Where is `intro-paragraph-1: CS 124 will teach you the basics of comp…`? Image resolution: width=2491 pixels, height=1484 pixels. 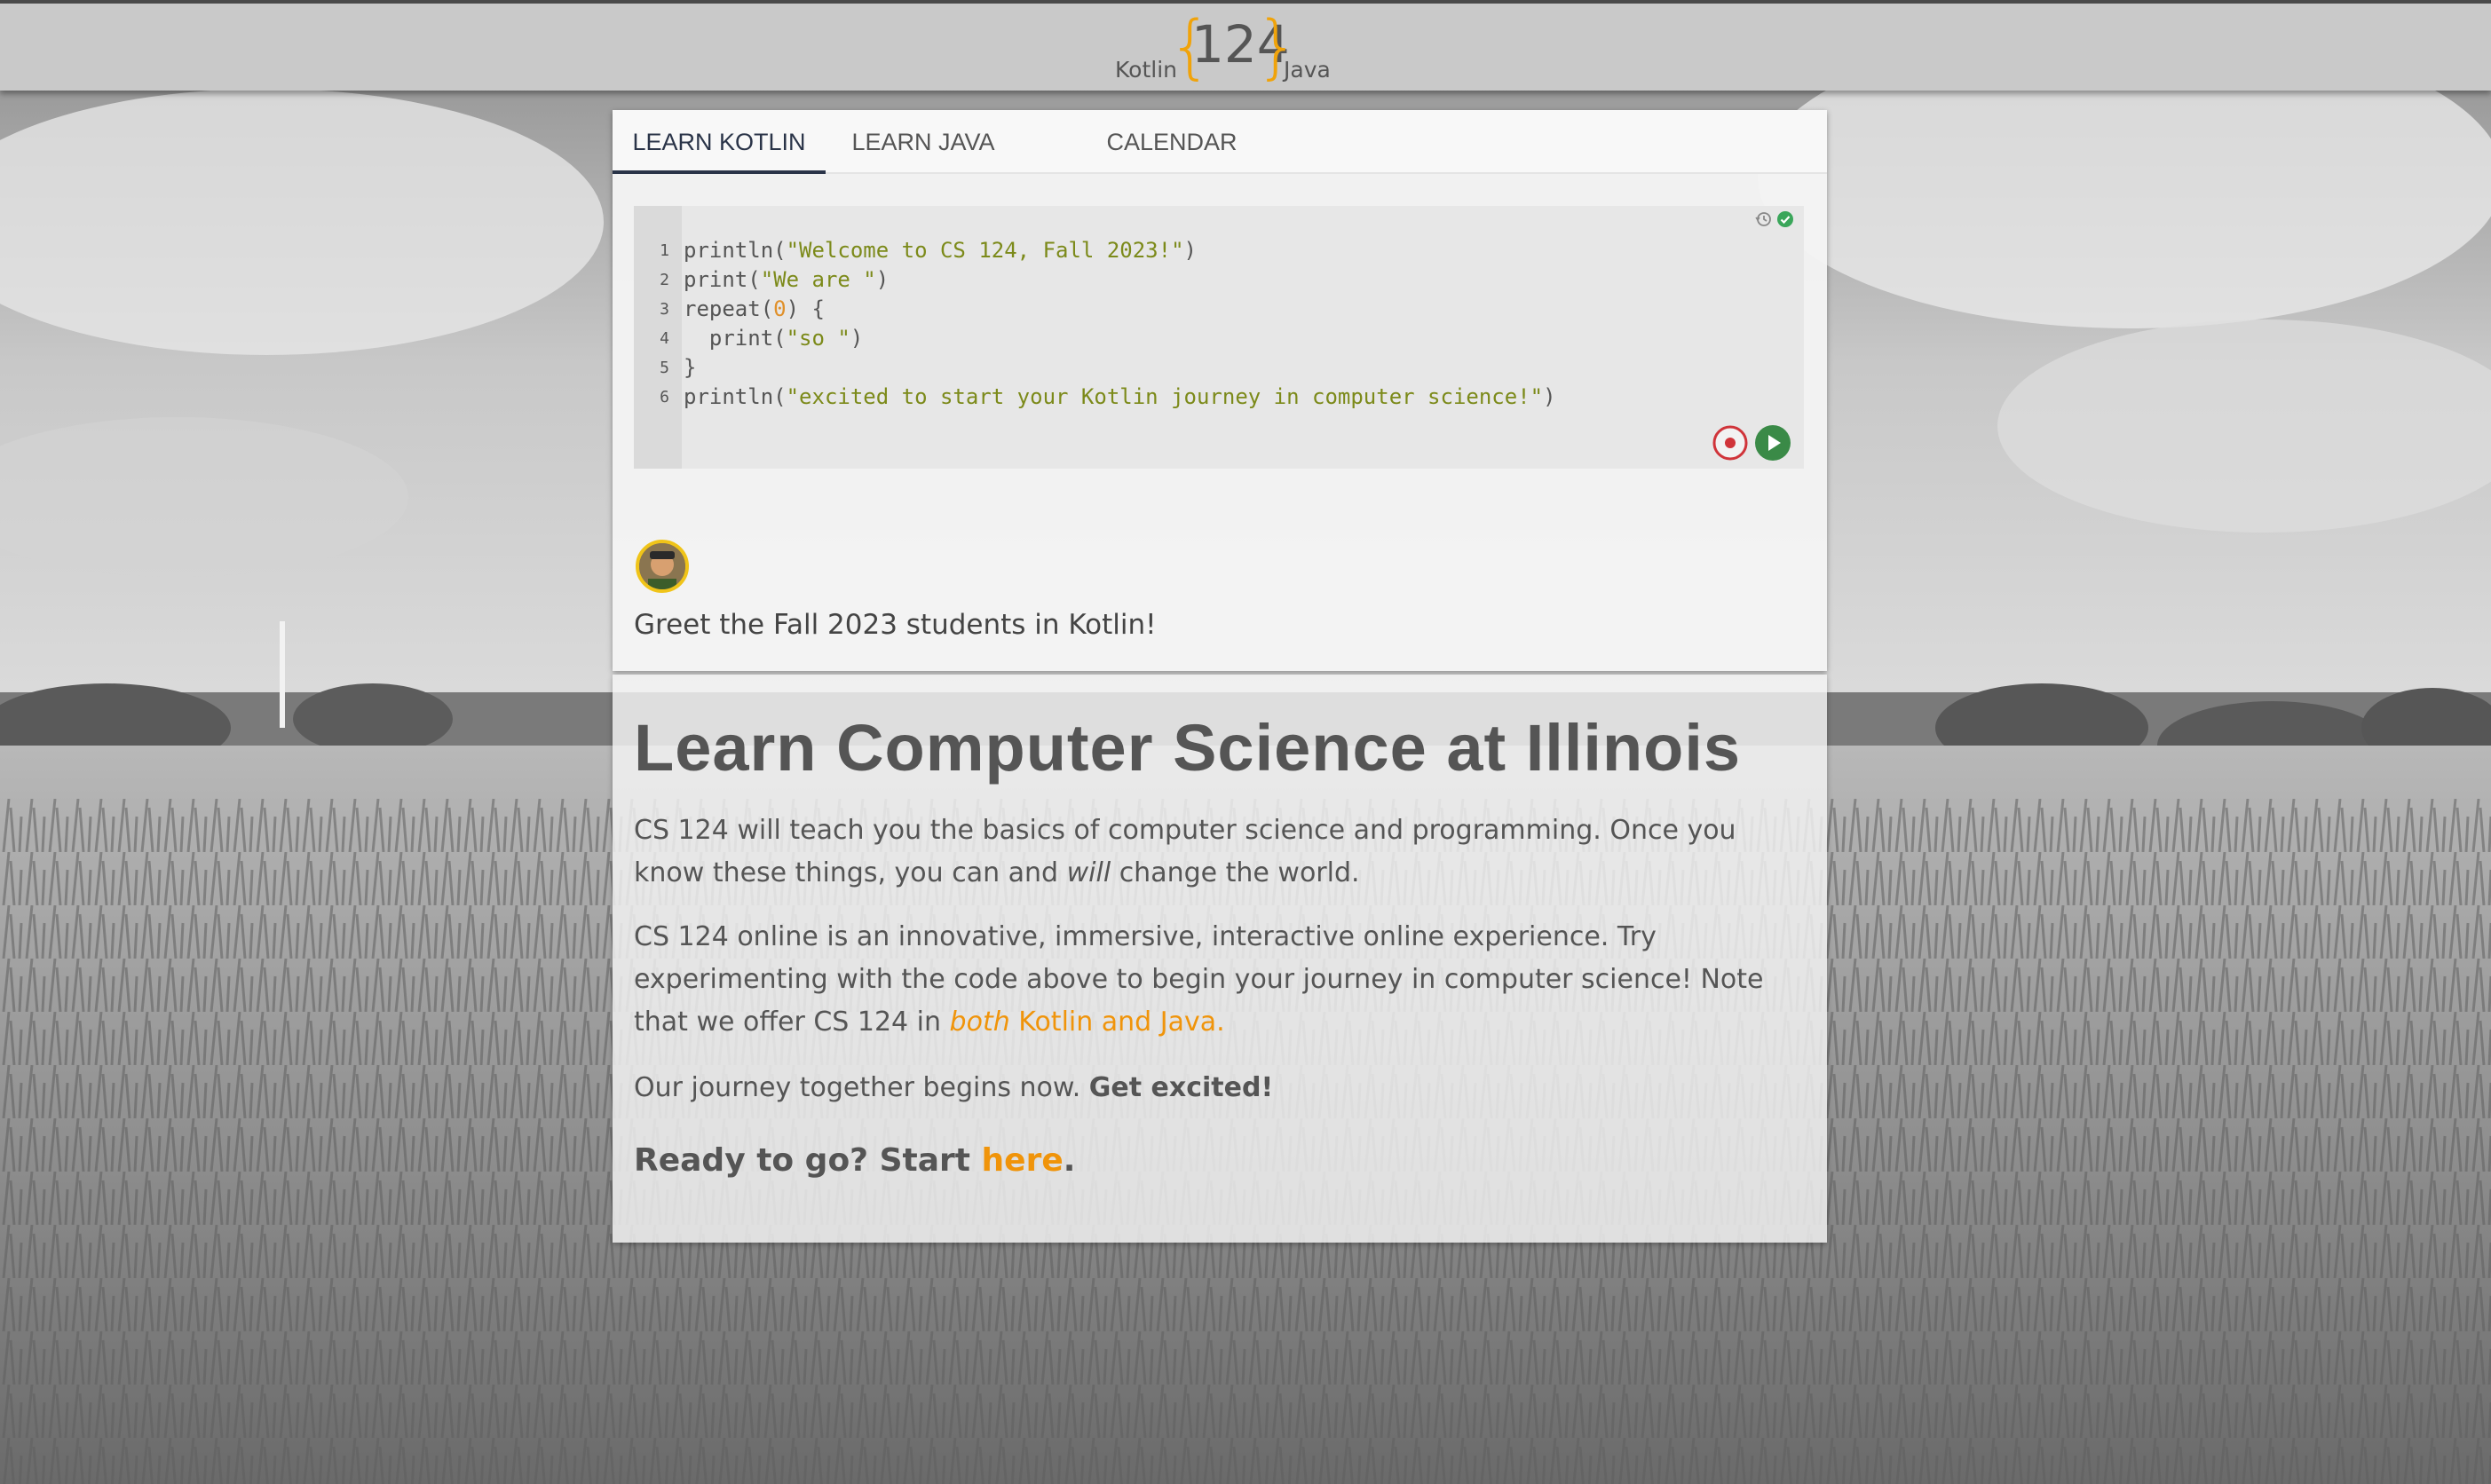 intro-paragraph-1: CS 124 will teach you the basics of comp… is located at coordinates (1185, 852).